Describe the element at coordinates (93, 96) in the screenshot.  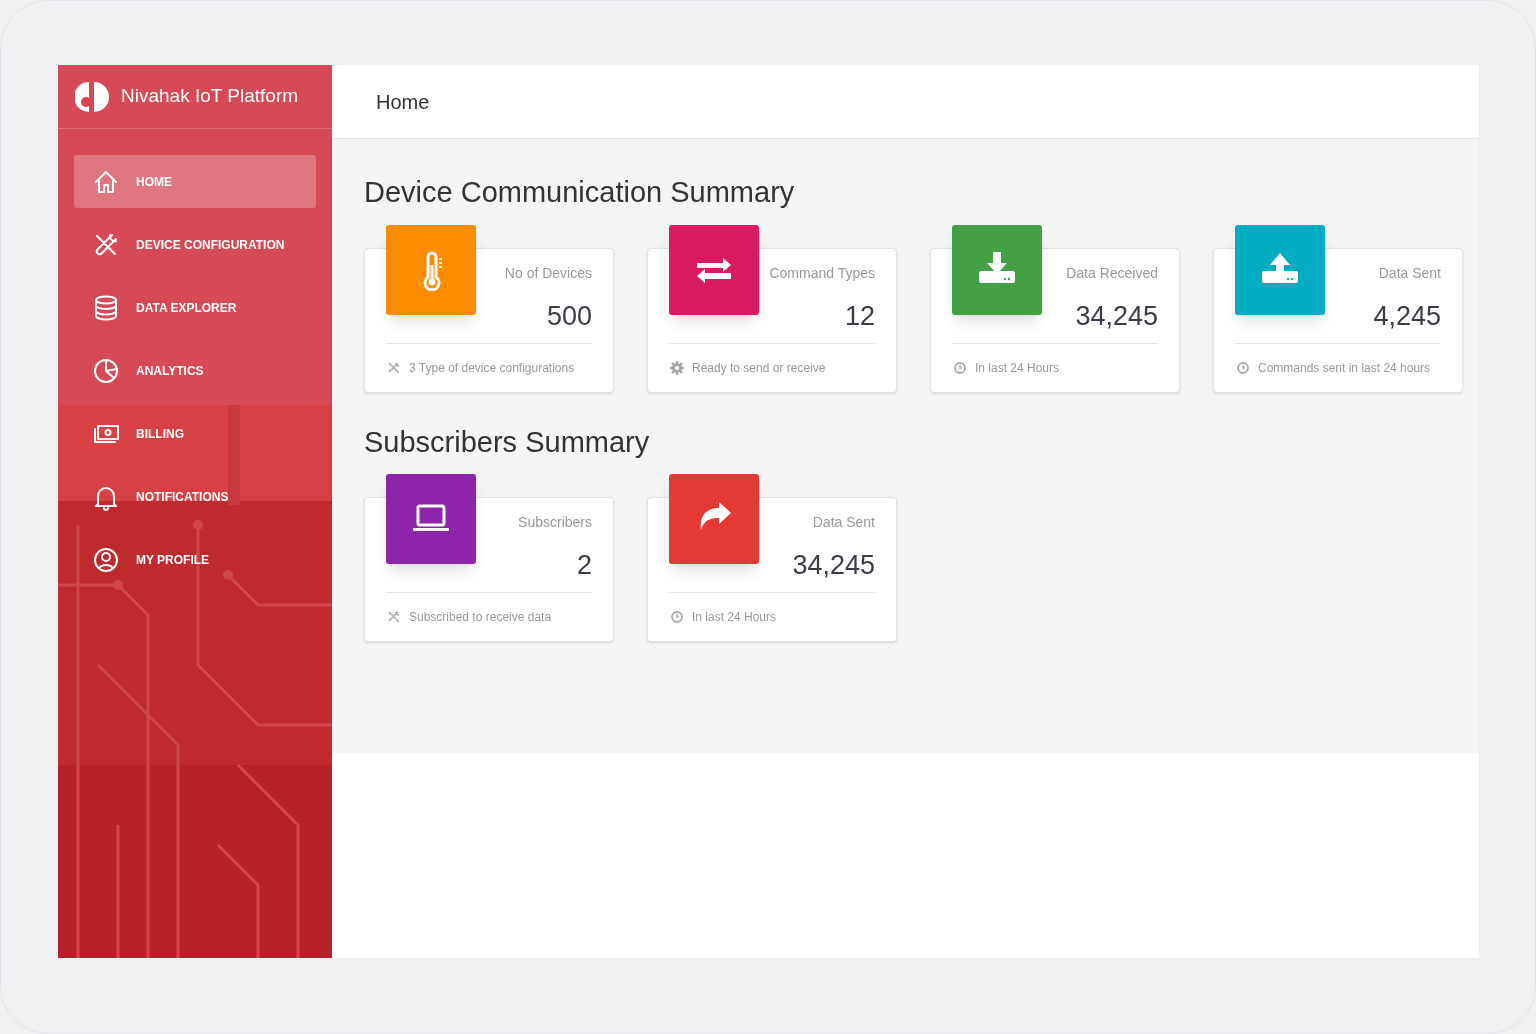
I see `logo-icon` at that location.